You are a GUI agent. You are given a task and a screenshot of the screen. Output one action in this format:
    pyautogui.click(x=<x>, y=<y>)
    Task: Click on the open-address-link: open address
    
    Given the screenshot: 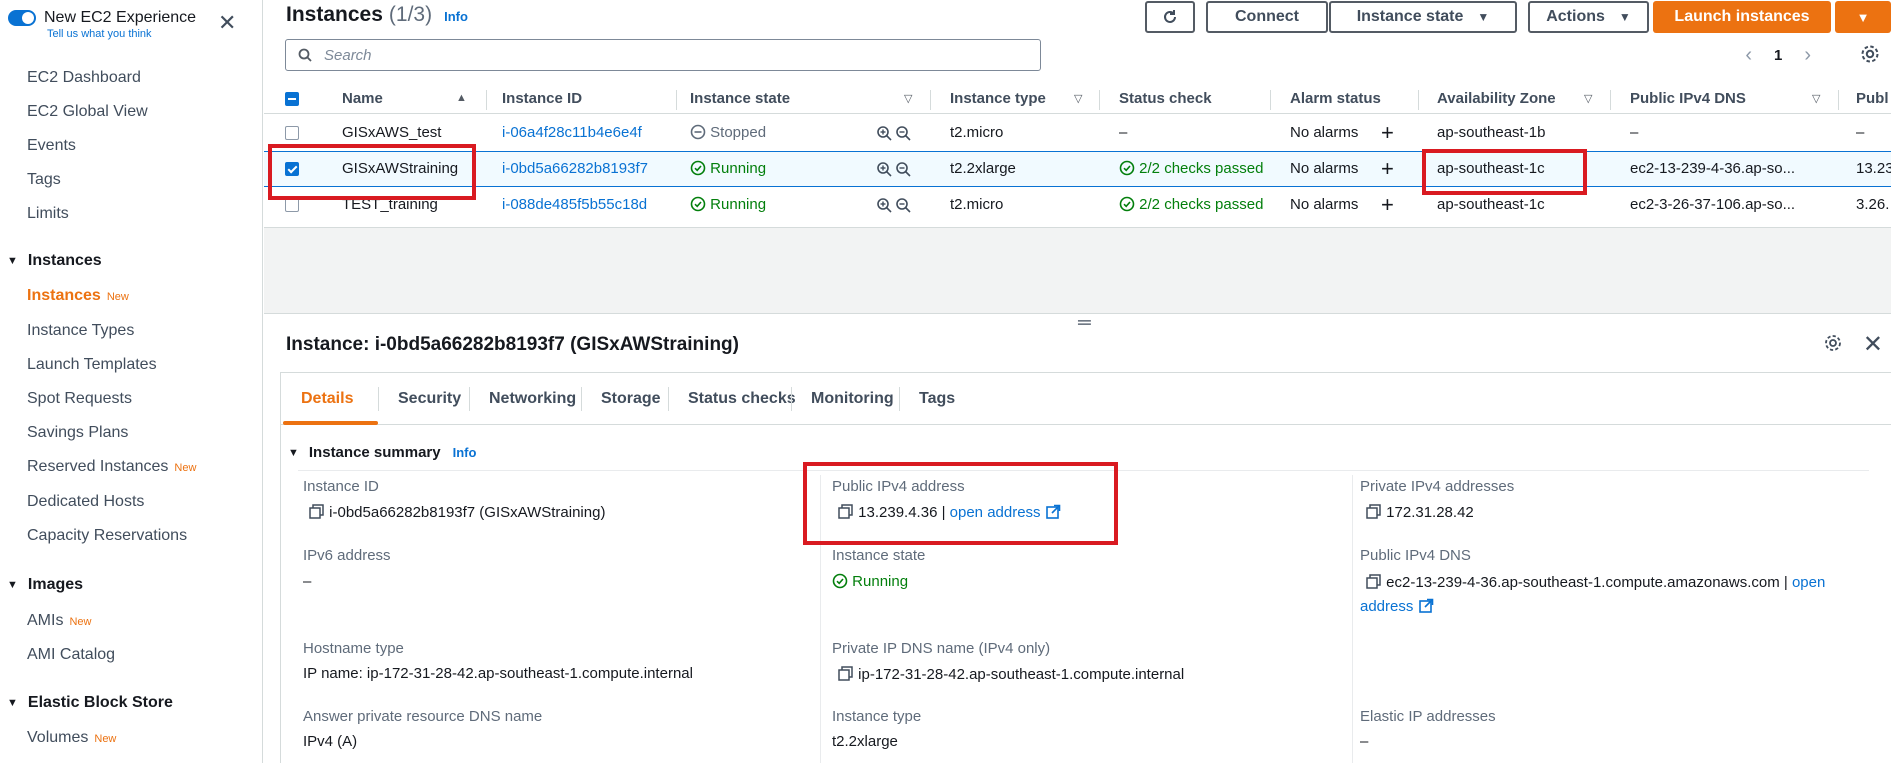 What is the action you would take?
    pyautogui.click(x=995, y=512)
    